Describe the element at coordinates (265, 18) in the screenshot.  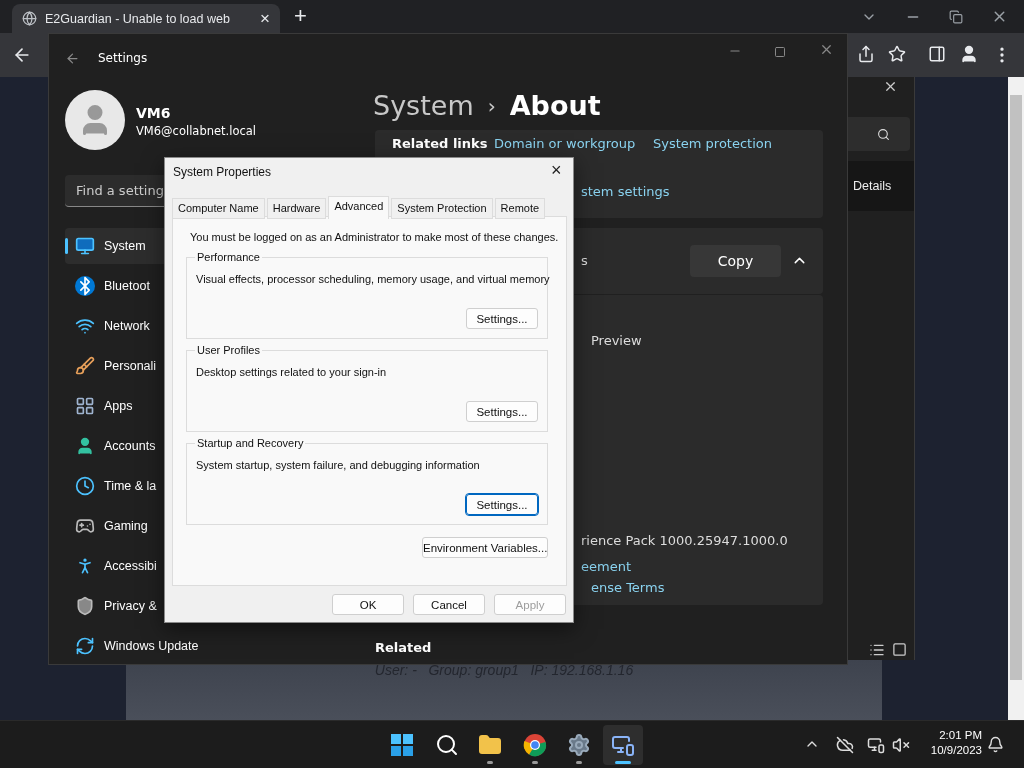
I see `close-tab-button: ×` at that location.